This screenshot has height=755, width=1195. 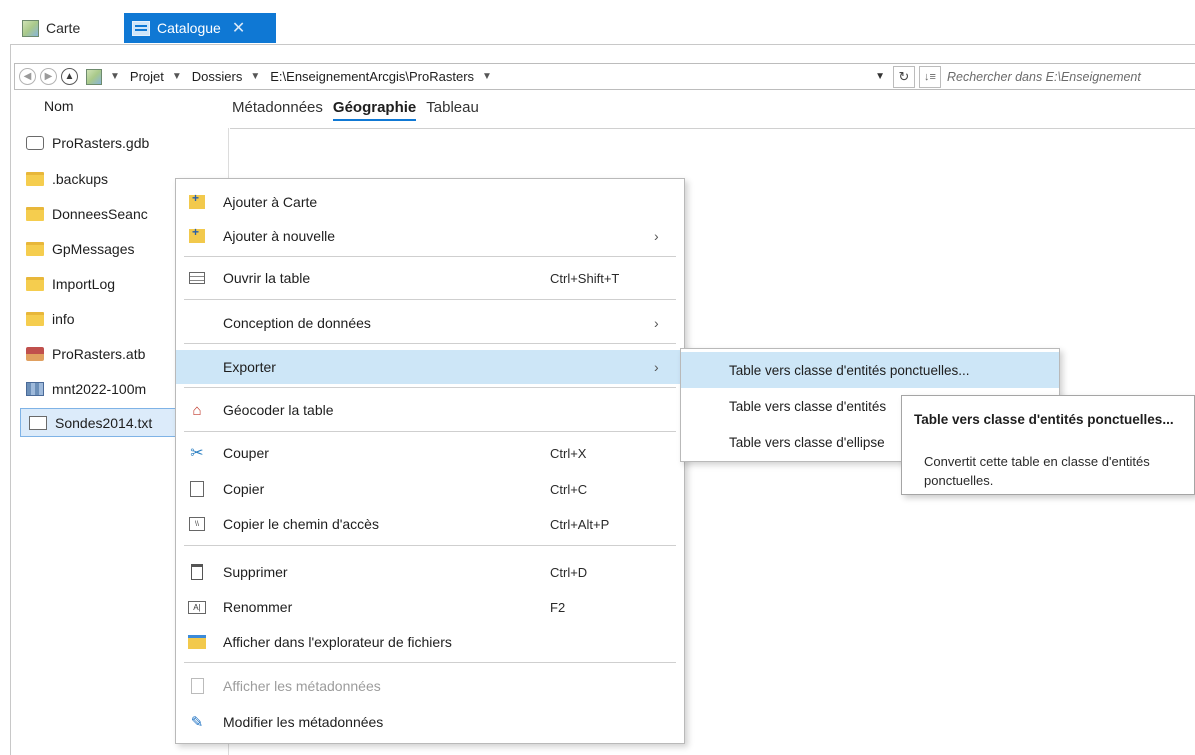 I want to click on geocode-icon: ⌂, so click(x=197, y=410).